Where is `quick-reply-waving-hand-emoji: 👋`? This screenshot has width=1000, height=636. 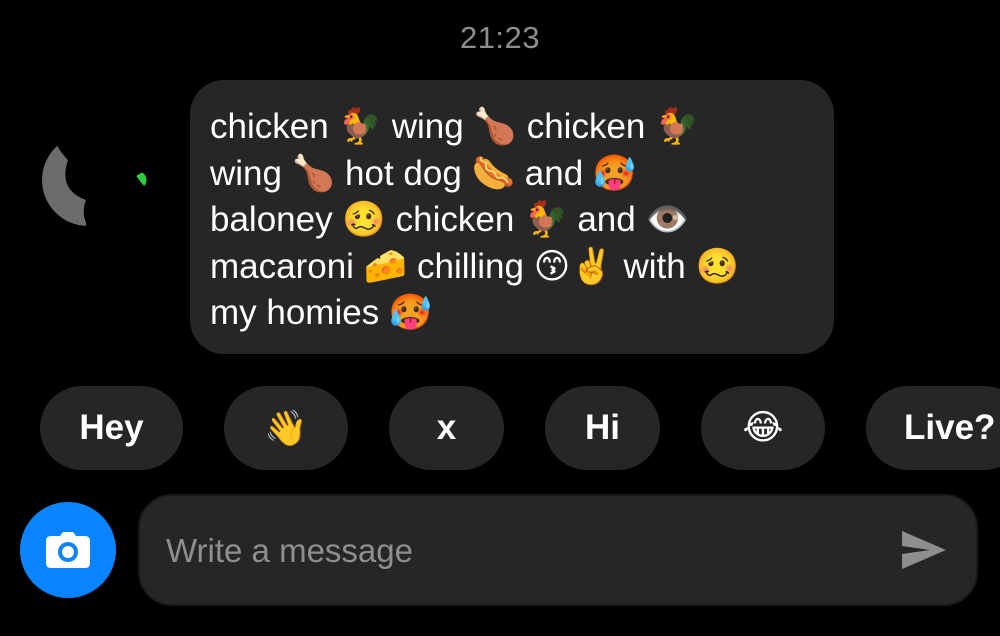
quick-reply-waving-hand-emoji: 👋 is located at coordinates (286, 428).